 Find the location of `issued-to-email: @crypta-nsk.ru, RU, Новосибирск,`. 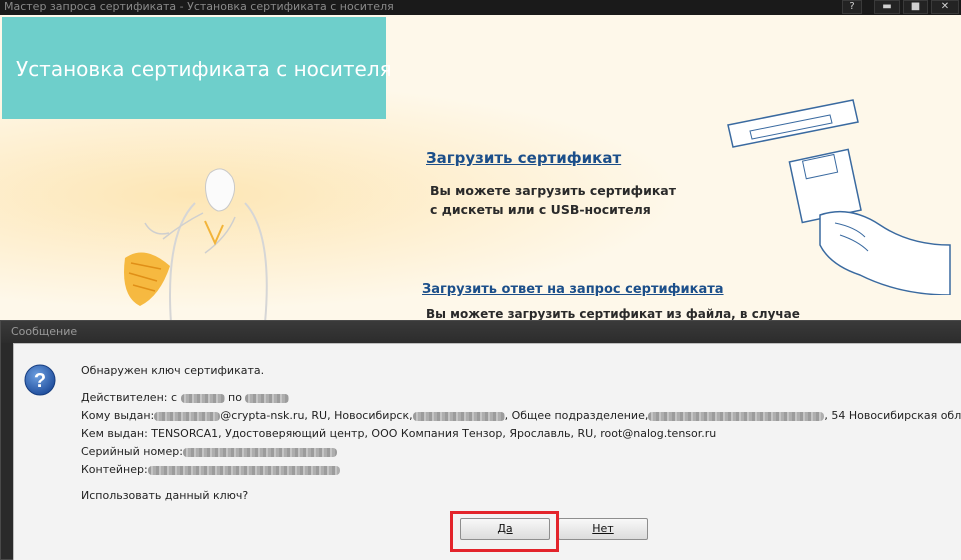

issued-to-email: @crypta-nsk.ru, RU, Новосибирск, is located at coordinates (316, 415).